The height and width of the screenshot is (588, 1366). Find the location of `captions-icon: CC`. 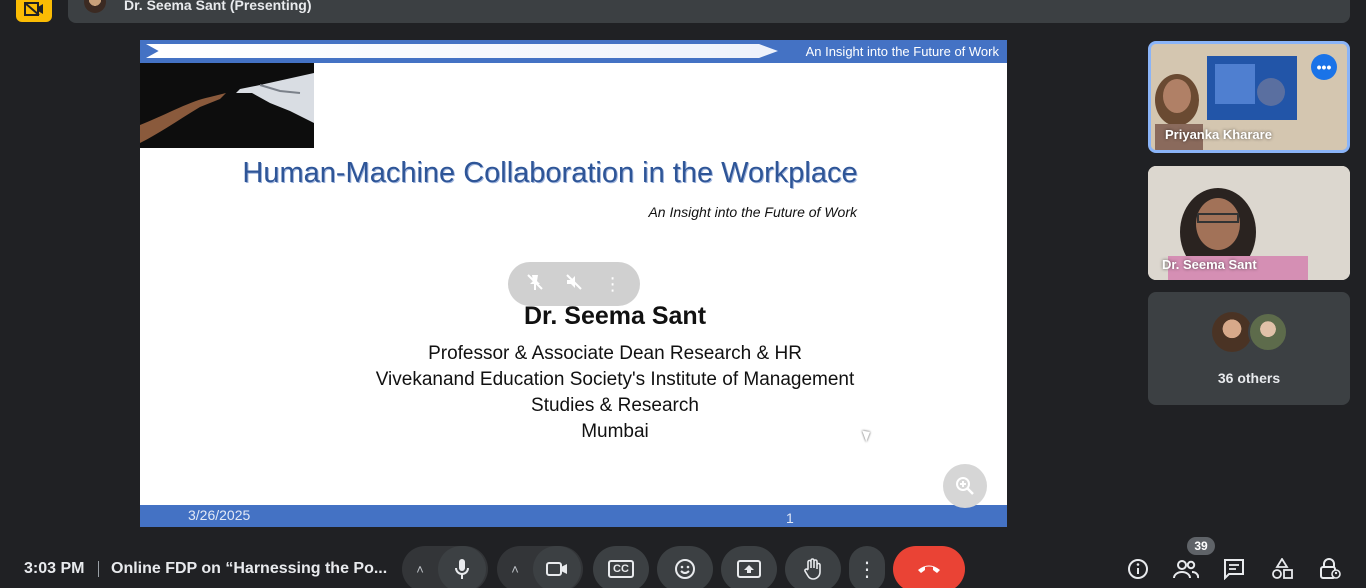

captions-icon: CC is located at coordinates (621, 569).